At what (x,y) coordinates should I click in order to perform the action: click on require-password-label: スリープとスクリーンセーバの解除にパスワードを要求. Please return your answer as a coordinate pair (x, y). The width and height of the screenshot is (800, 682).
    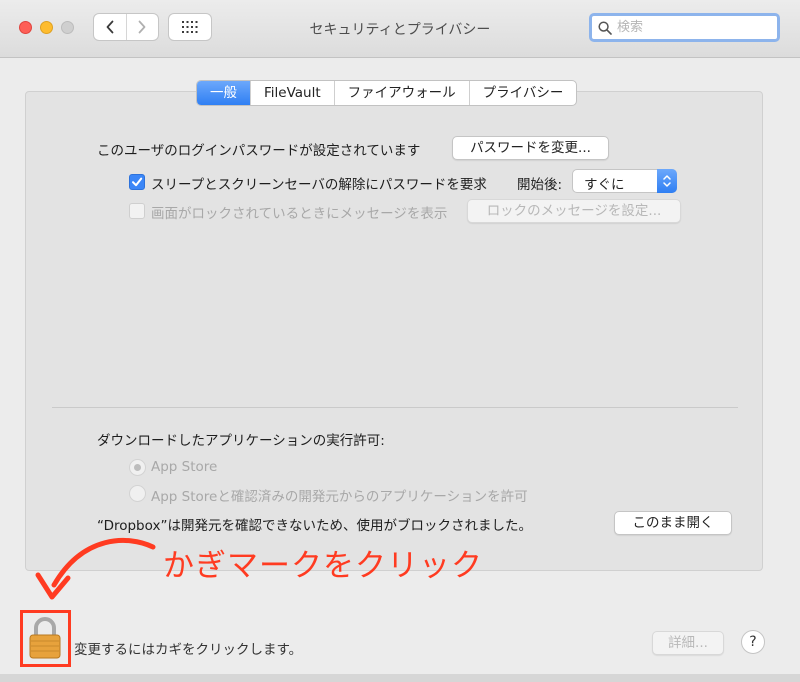
    Looking at the image, I should click on (319, 185).